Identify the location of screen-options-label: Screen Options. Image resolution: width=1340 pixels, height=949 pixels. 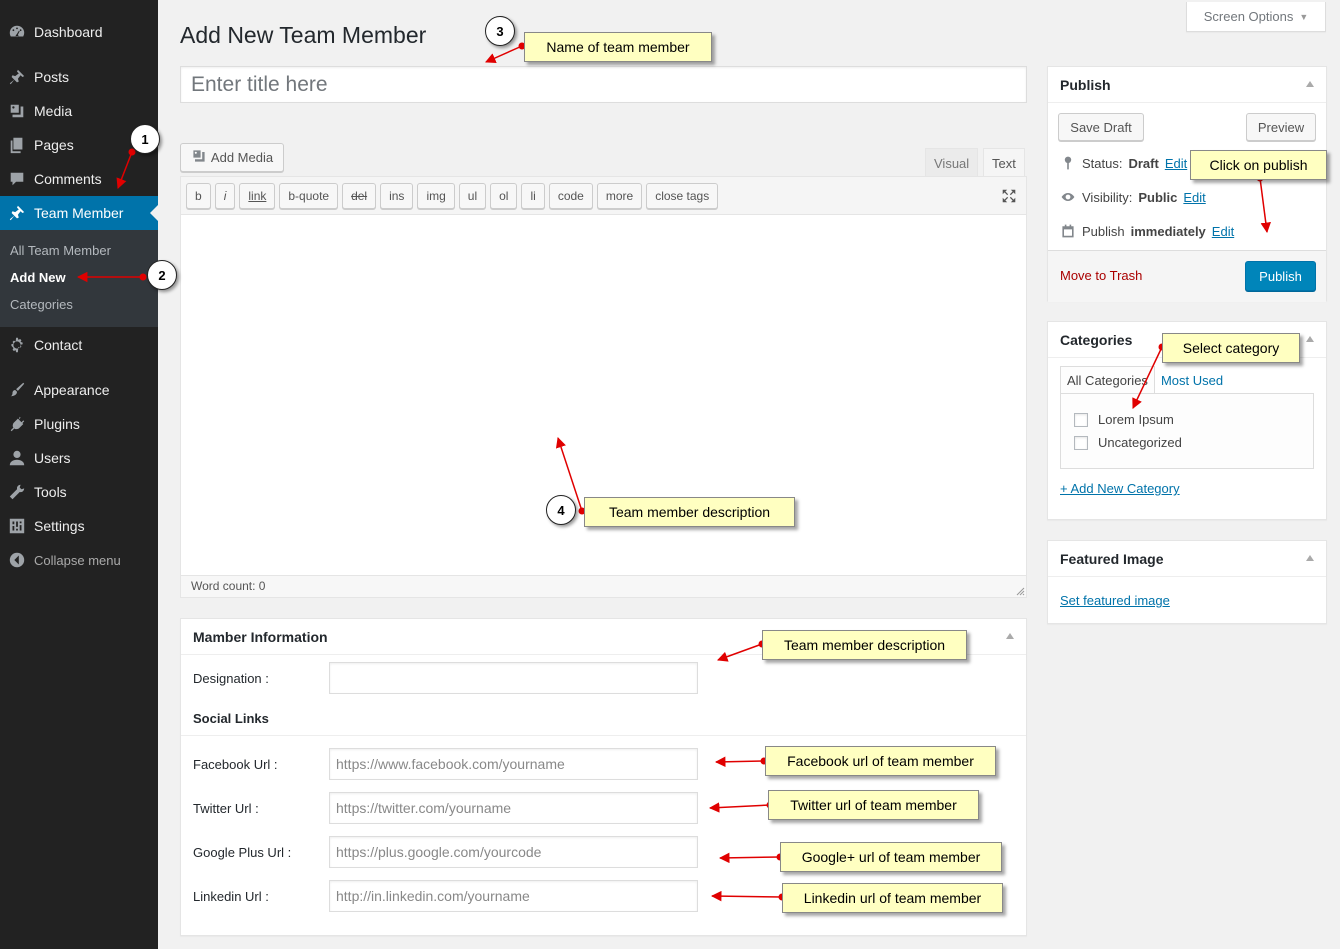
(1248, 16).